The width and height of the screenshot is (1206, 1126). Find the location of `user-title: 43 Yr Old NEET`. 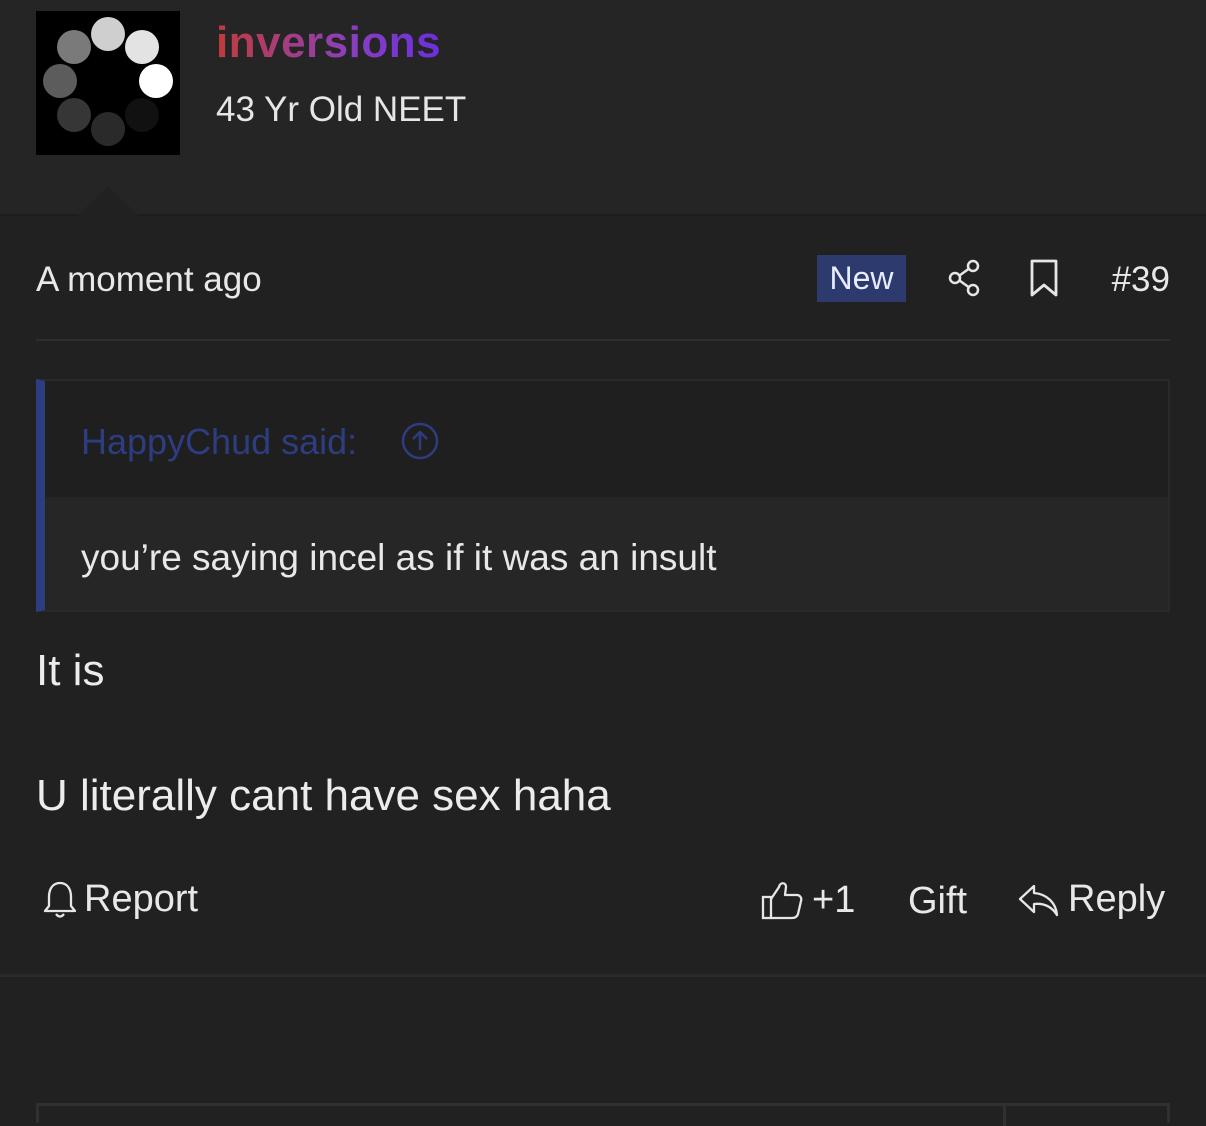

user-title: 43 Yr Old NEET is located at coordinates (341, 109).